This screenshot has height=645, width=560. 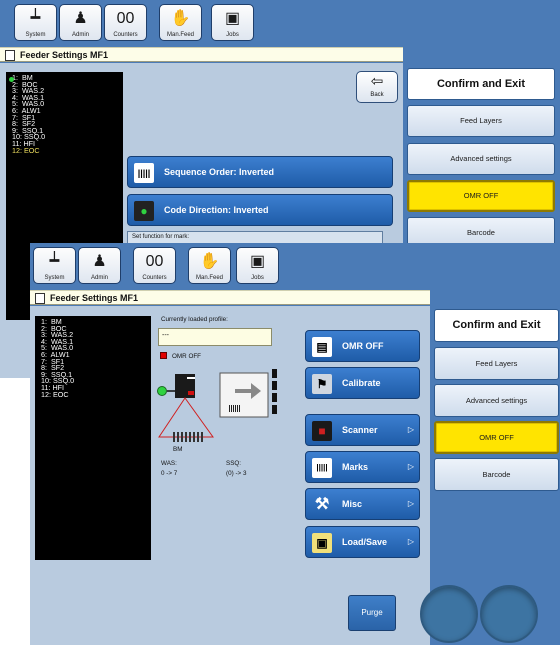 What do you see at coordinates (163, 355) in the screenshot?
I see `omr-status-indicator` at bounding box center [163, 355].